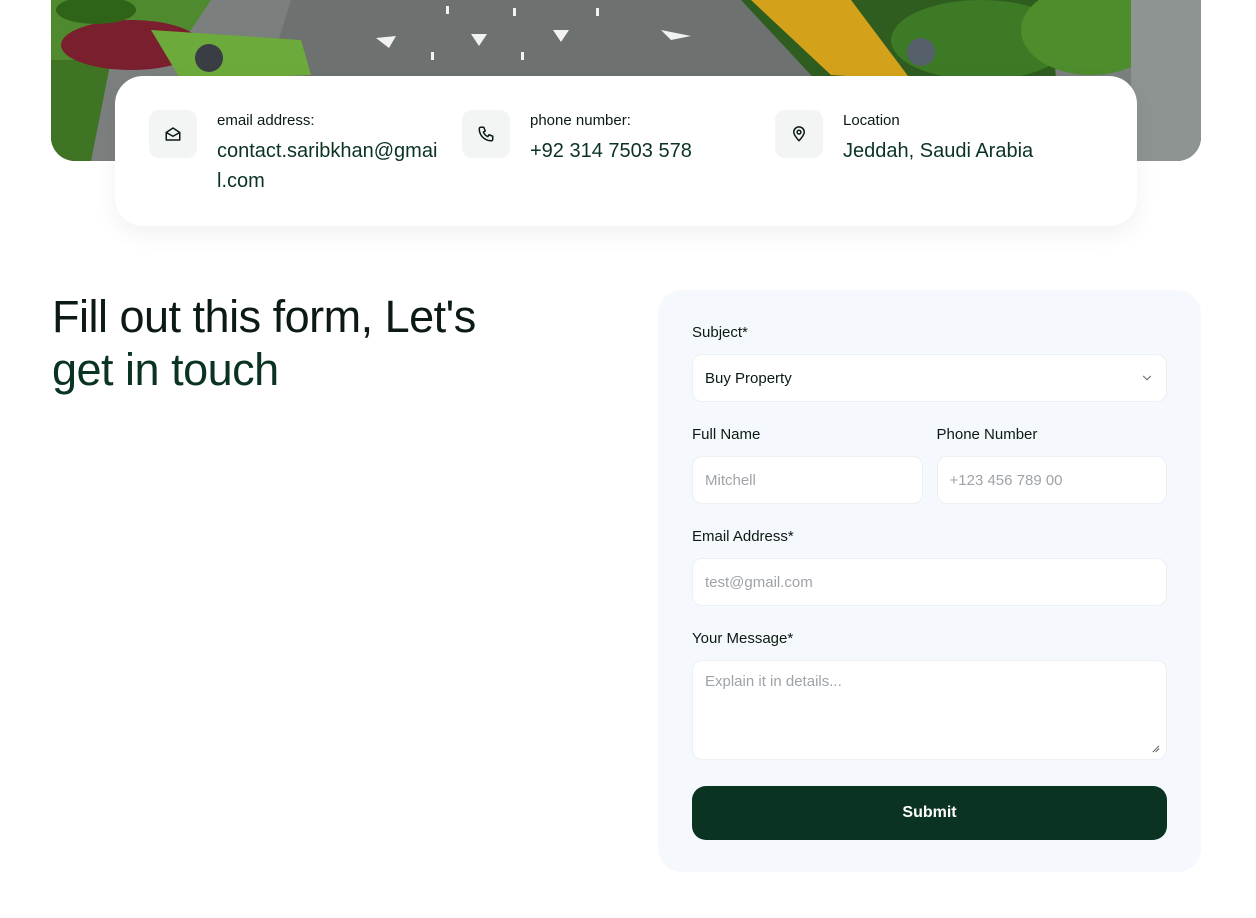 The width and height of the screenshot is (1256, 918). I want to click on subject-label: Subject*, so click(720, 332).